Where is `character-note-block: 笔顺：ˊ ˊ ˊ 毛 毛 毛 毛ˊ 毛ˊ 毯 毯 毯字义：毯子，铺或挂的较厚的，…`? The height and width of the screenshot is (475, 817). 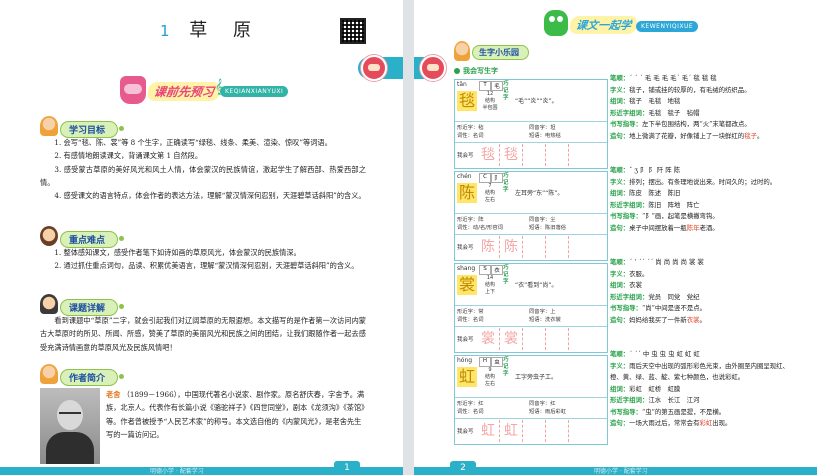 character-note-block: 笔顺：ˊ ˊ ˊ 毛 毛 毛 毛ˊ 毛ˊ 毯 毯 毯字义：毯子，铺或挂的较厚的，… is located at coordinates (700, 107).